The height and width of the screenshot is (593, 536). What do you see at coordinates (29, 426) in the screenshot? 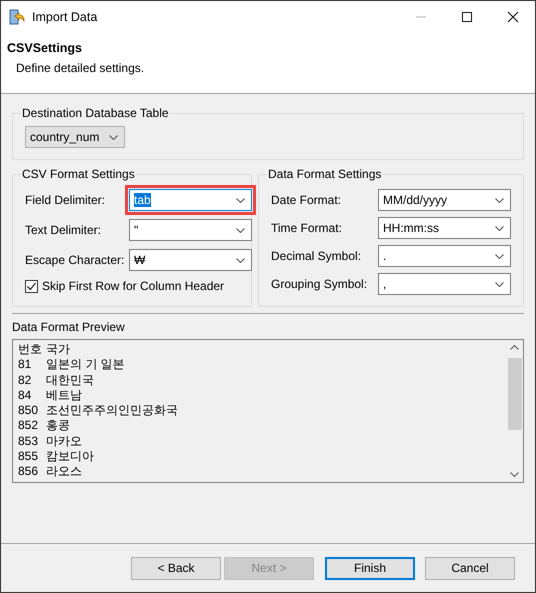
I see `preview-code: 852` at bounding box center [29, 426].